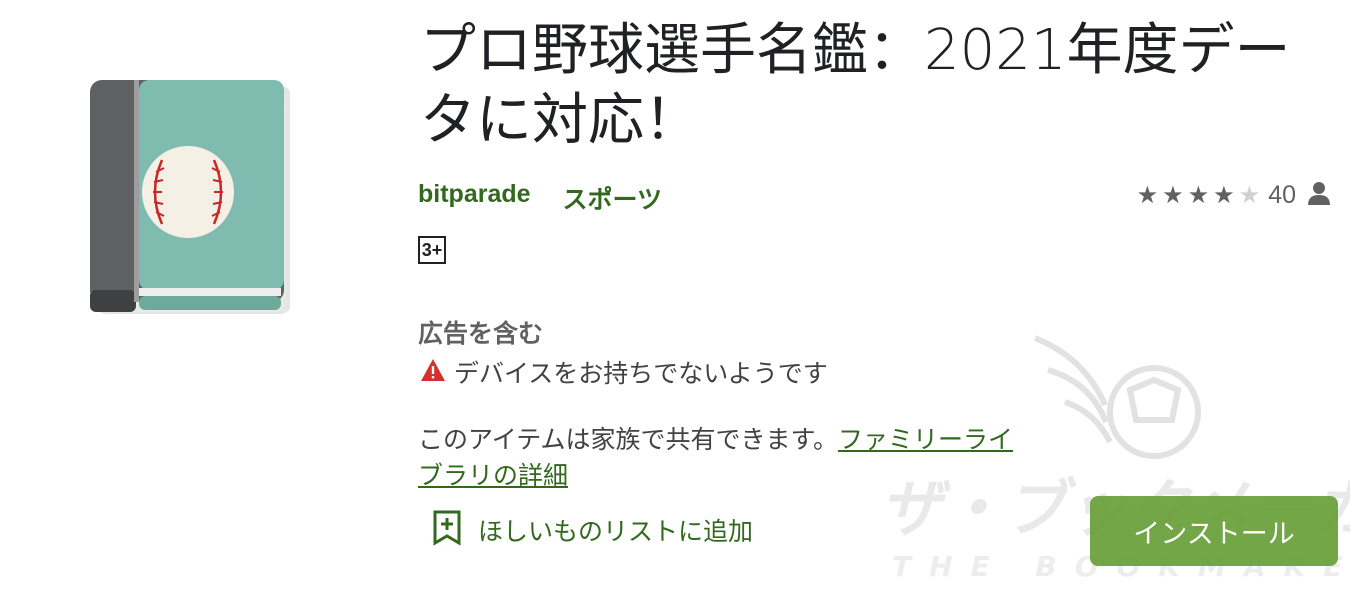 The width and height of the screenshot is (1360, 592). Describe the element at coordinates (1319, 195) in the screenshot. I see `person-icon` at that location.